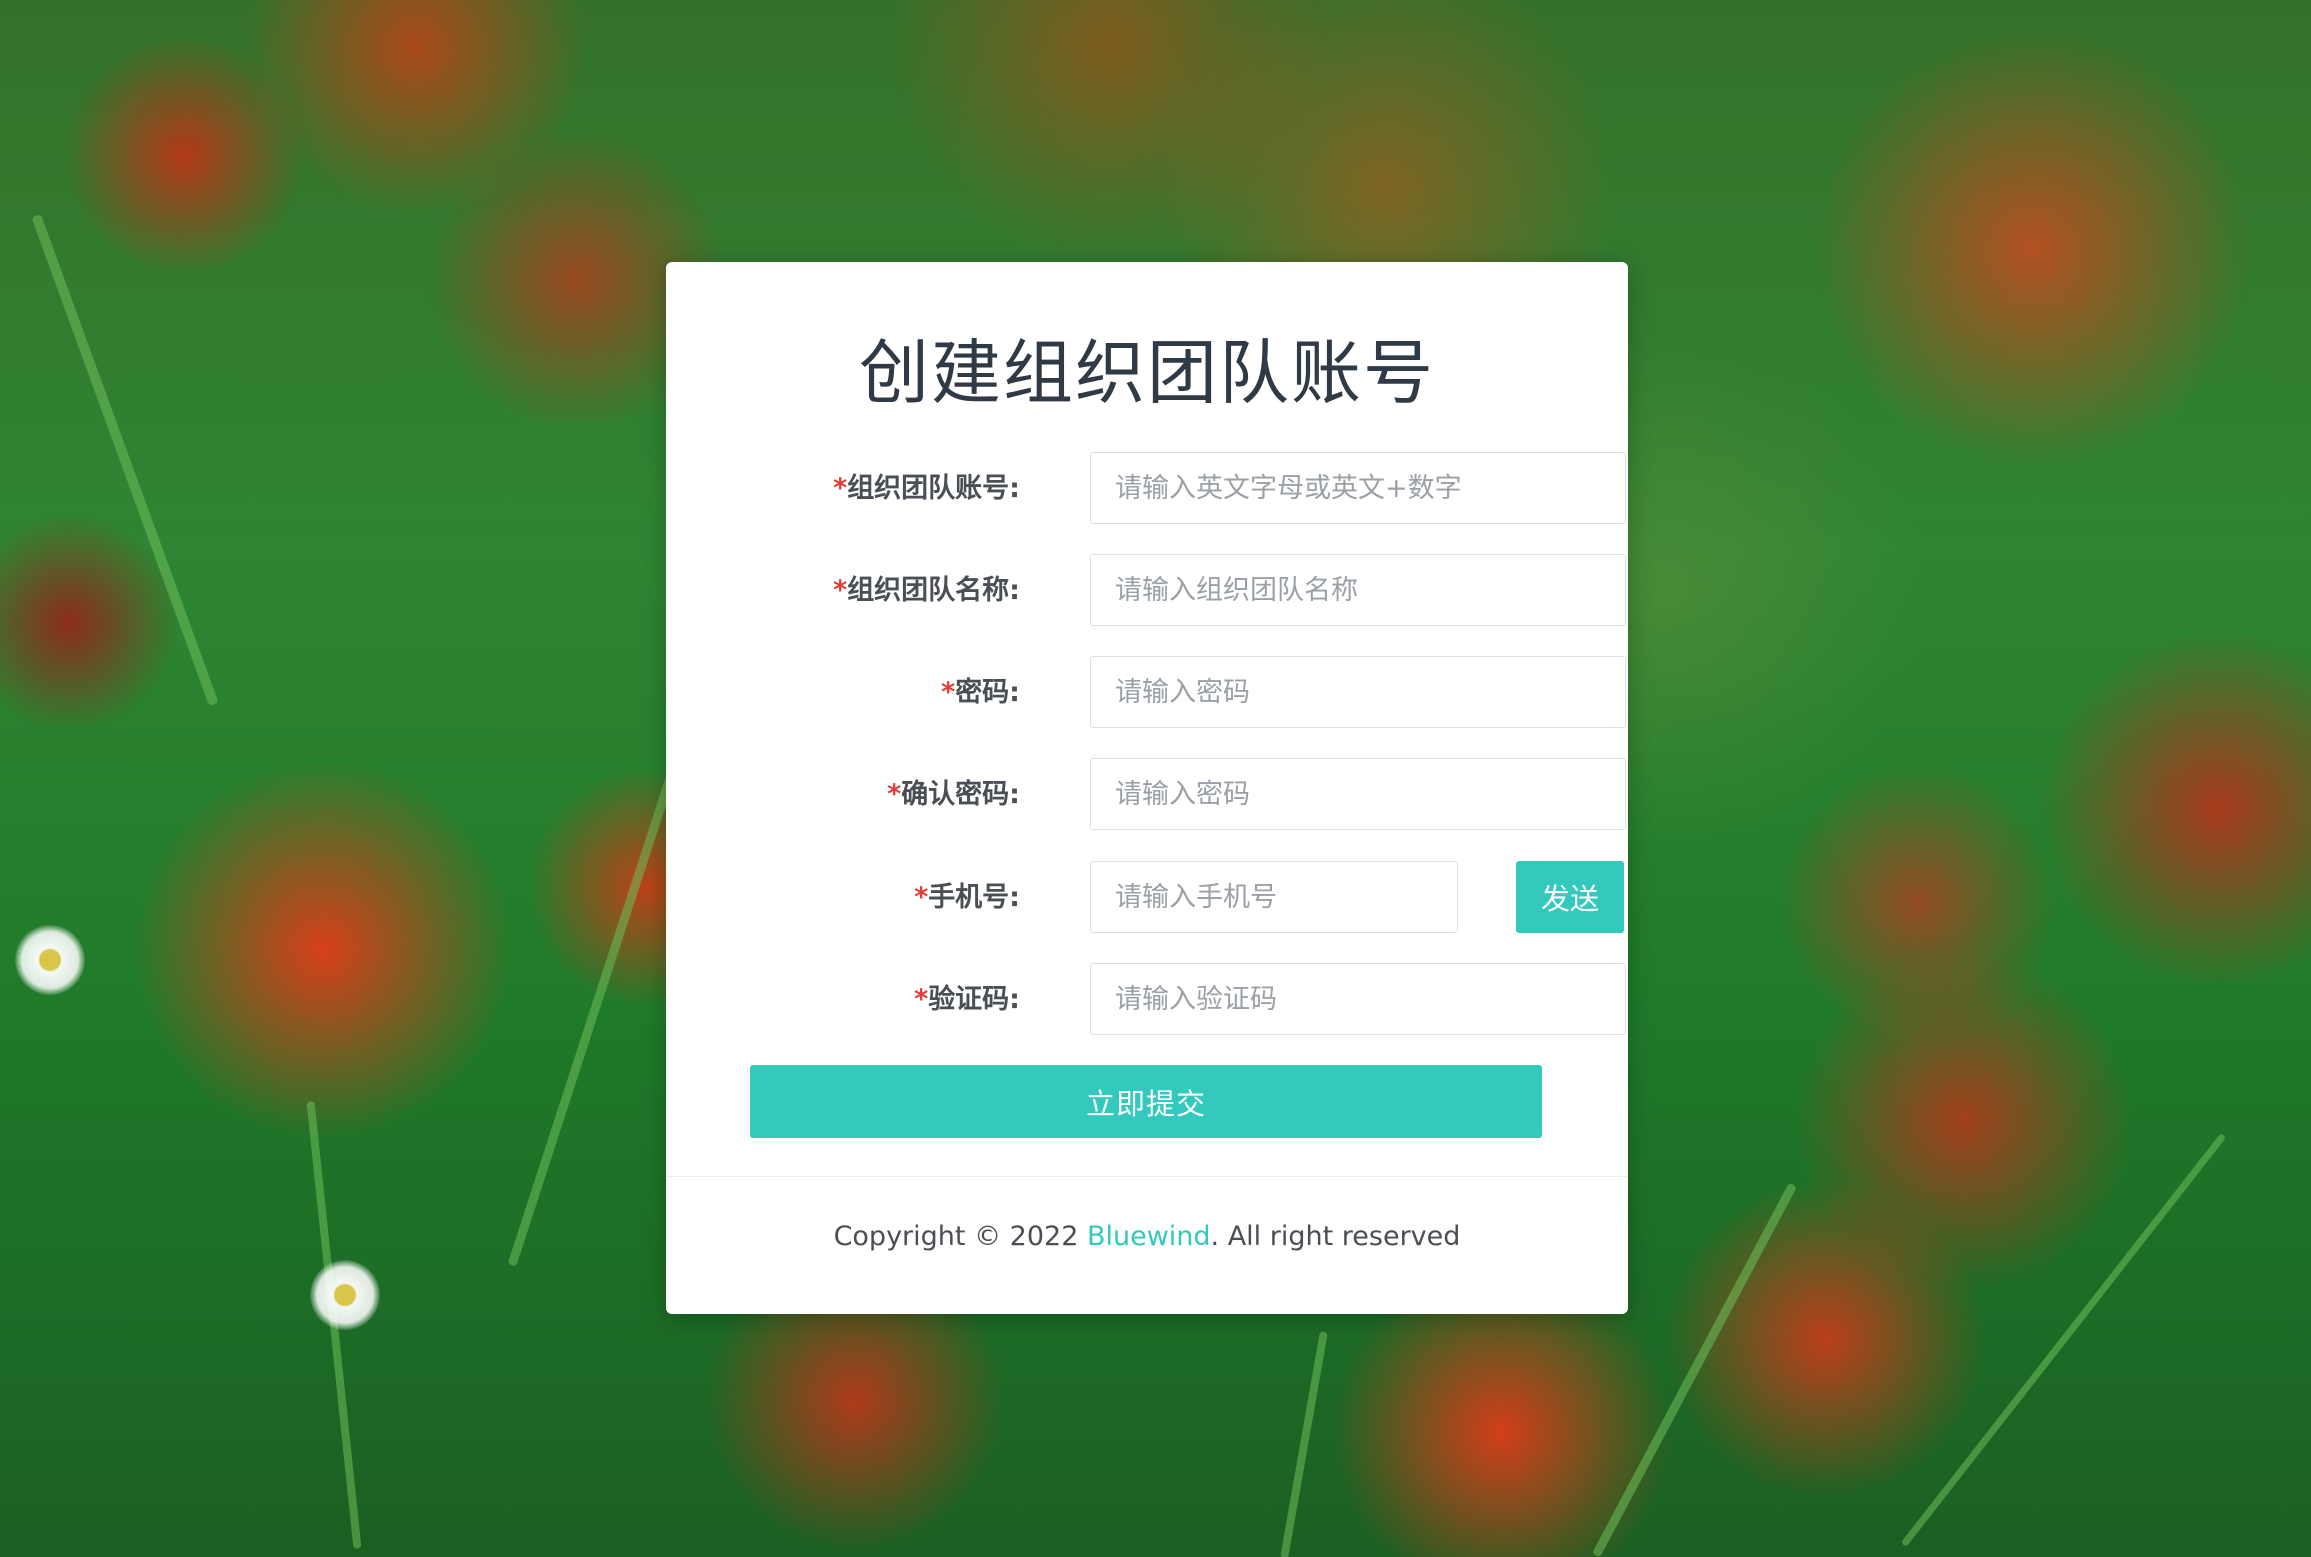 The width and height of the screenshot is (2311, 1557). What do you see at coordinates (960, 1236) in the screenshot?
I see `copyright-prefix: Copyright © 2022` at bounding box center [960, 1236].